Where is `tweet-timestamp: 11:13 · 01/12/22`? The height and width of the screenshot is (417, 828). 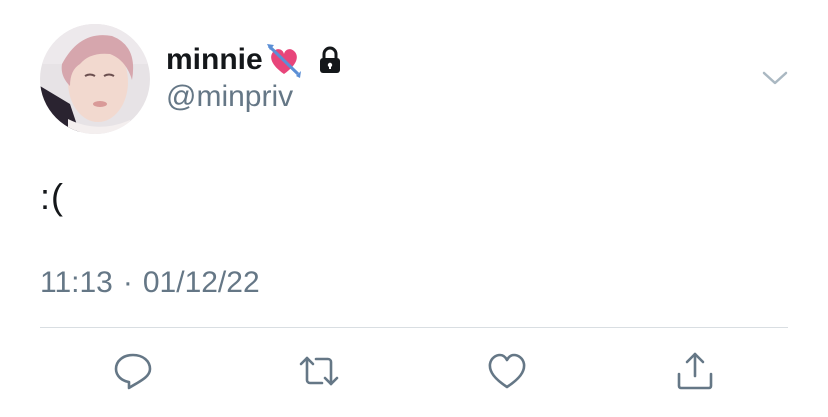
tweet-timestamp: 11:13 · 01/12/22 is located at coordinates (150, 283).